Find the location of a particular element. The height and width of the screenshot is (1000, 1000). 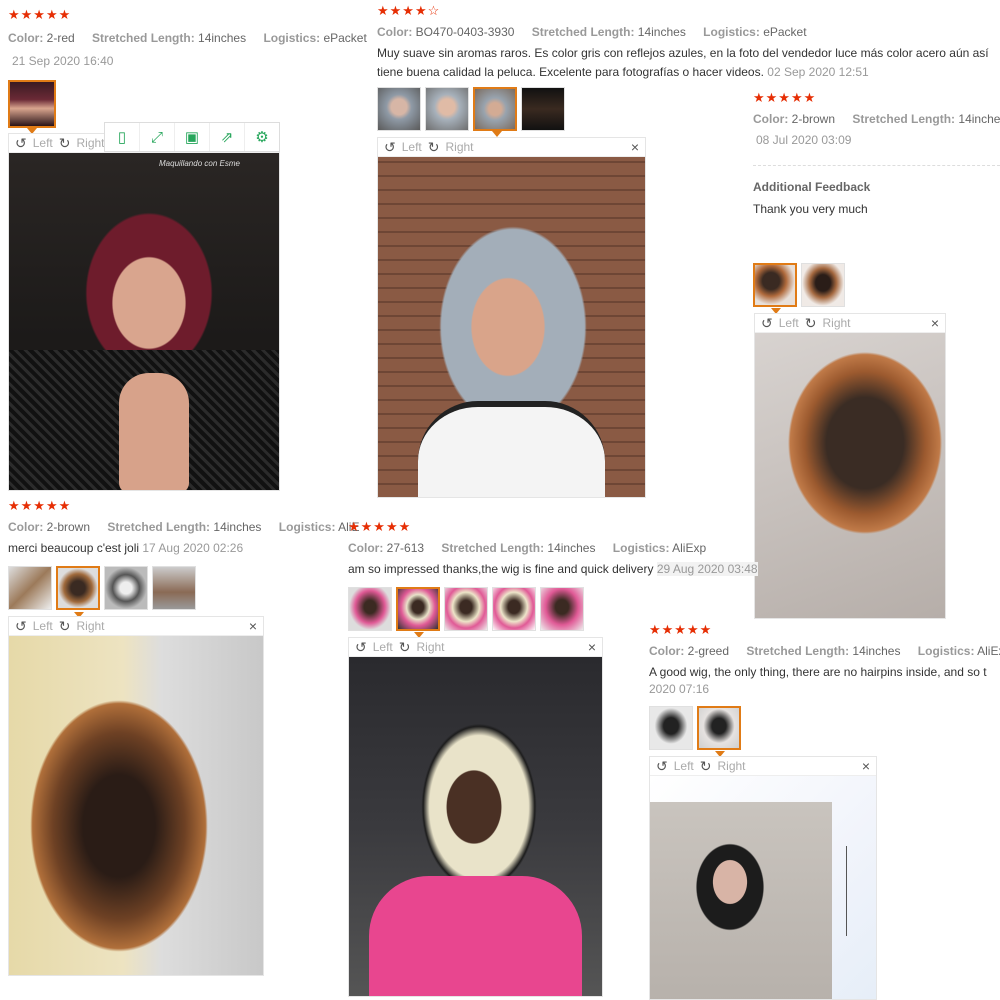

save-icon: ▣ is located at coordinates (192, 137).